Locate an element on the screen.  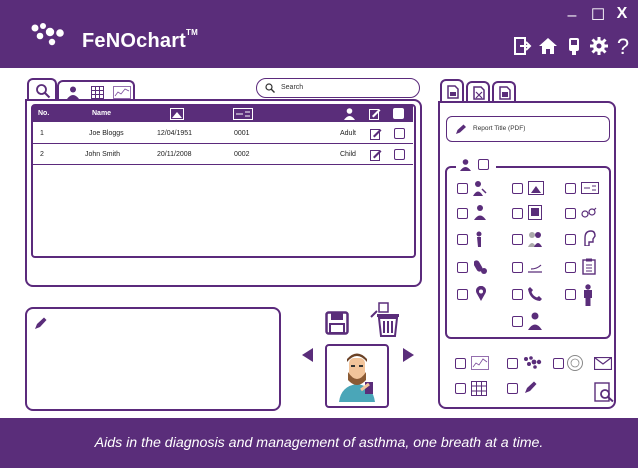
tab-report-excel is located at coordinates (478, 92).